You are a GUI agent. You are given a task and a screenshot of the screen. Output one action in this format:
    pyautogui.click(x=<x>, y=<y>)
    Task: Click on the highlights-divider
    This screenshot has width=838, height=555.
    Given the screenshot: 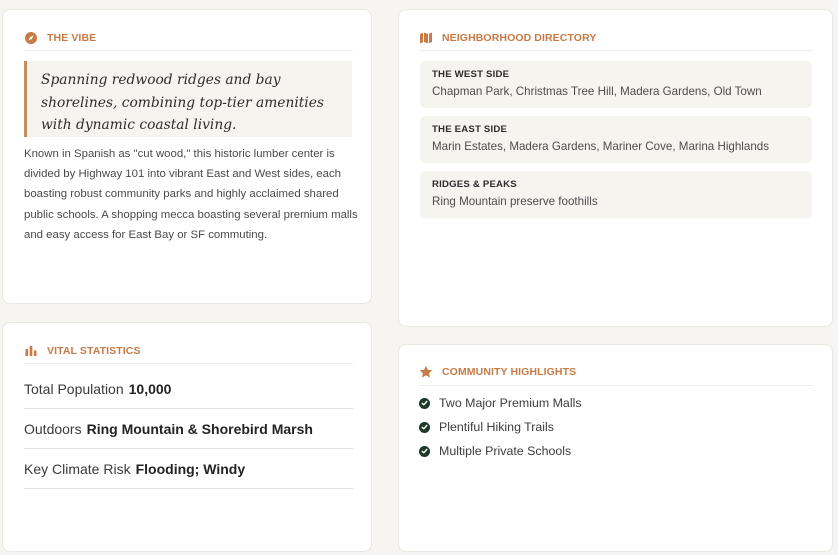 What is the action you would take?
    pyautogui.click(x=616, y=385)
    